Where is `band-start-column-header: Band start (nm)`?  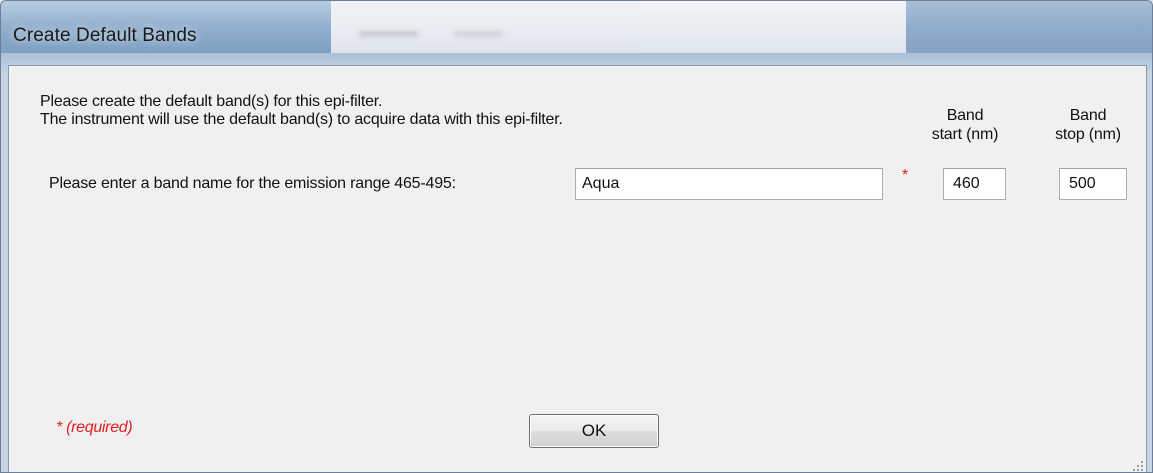 band-start-column-header: Band start (nm) is located at coordinates (965, 125).